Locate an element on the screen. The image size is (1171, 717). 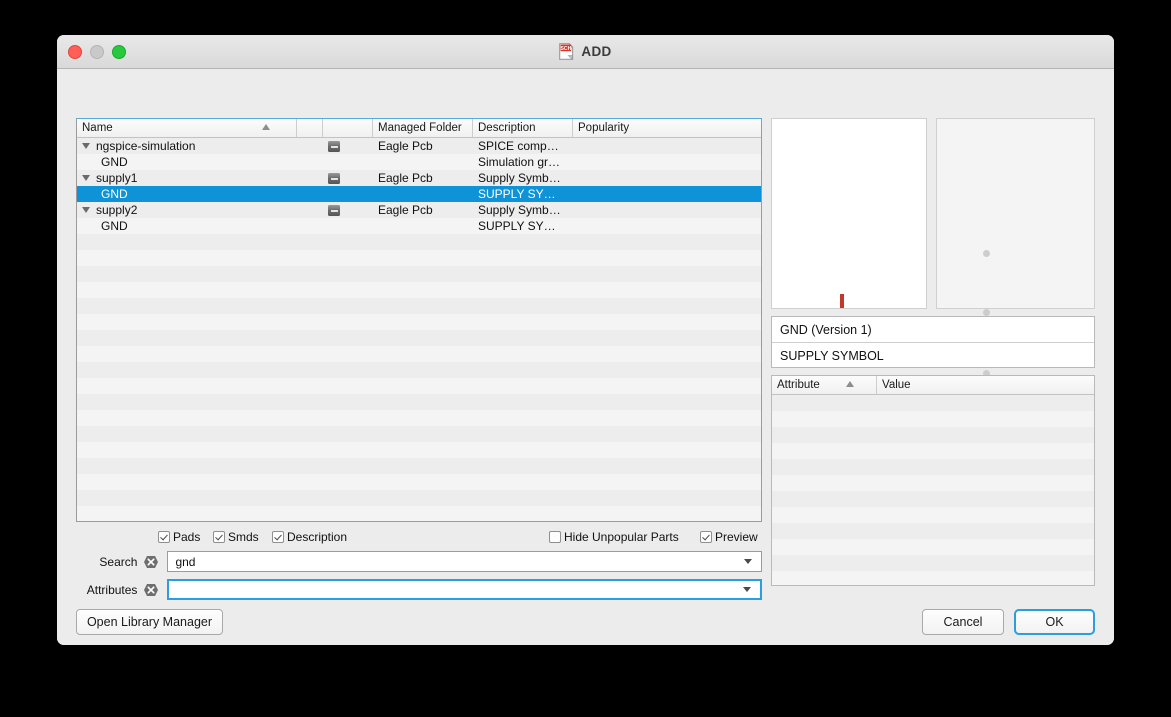
sort-ascending-icon is located at coordinates (266, 127).